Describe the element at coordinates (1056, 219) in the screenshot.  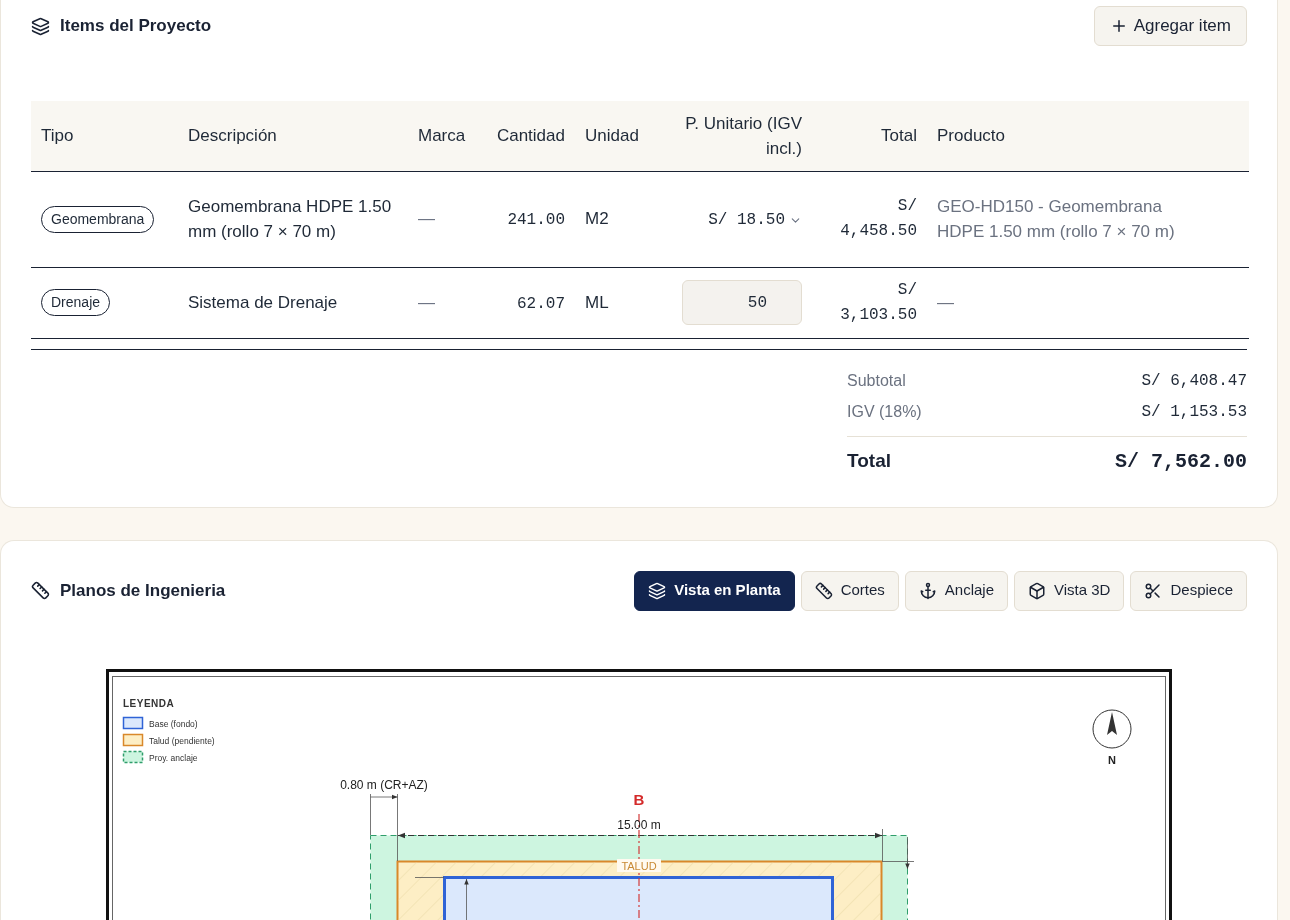
I see `table-cell-text: GEO-HD150 - Geomembrana HDPE 1.50 mm (rollo 7 × 70 m)` at that location.